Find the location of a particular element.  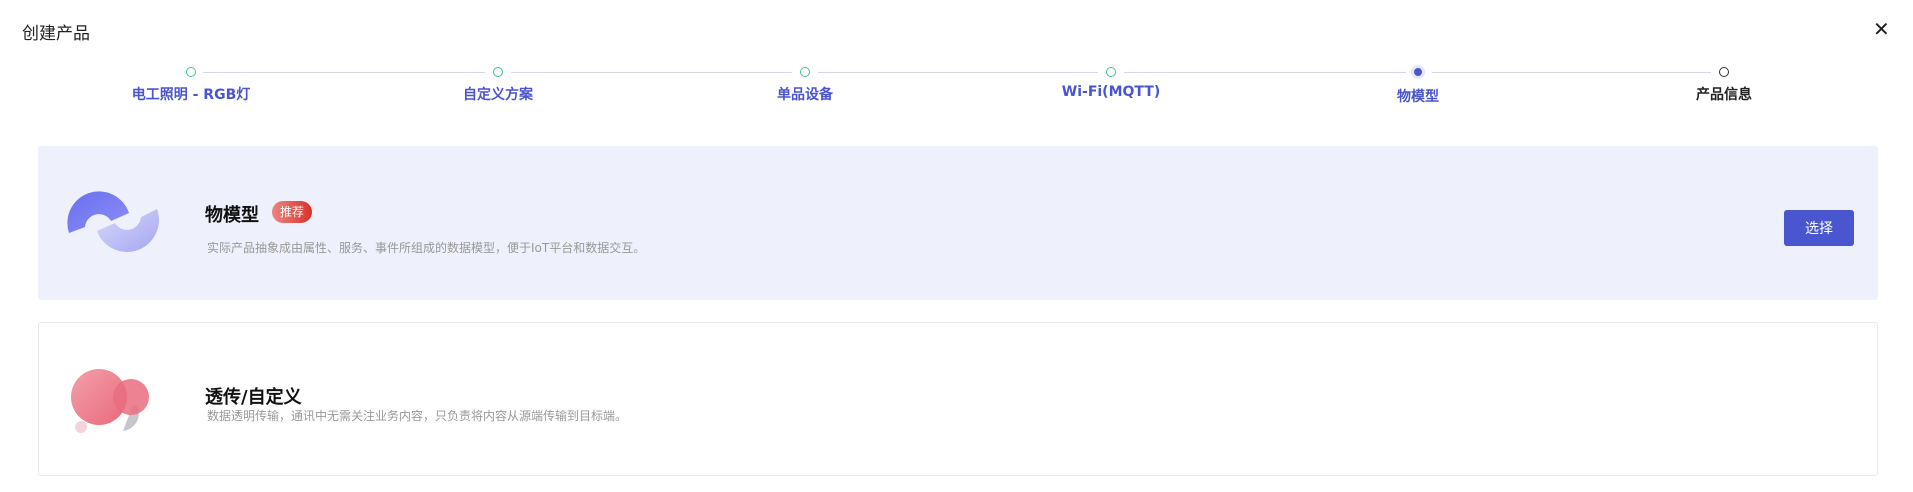

step-current-icon is located at coordinates (1418, 72).